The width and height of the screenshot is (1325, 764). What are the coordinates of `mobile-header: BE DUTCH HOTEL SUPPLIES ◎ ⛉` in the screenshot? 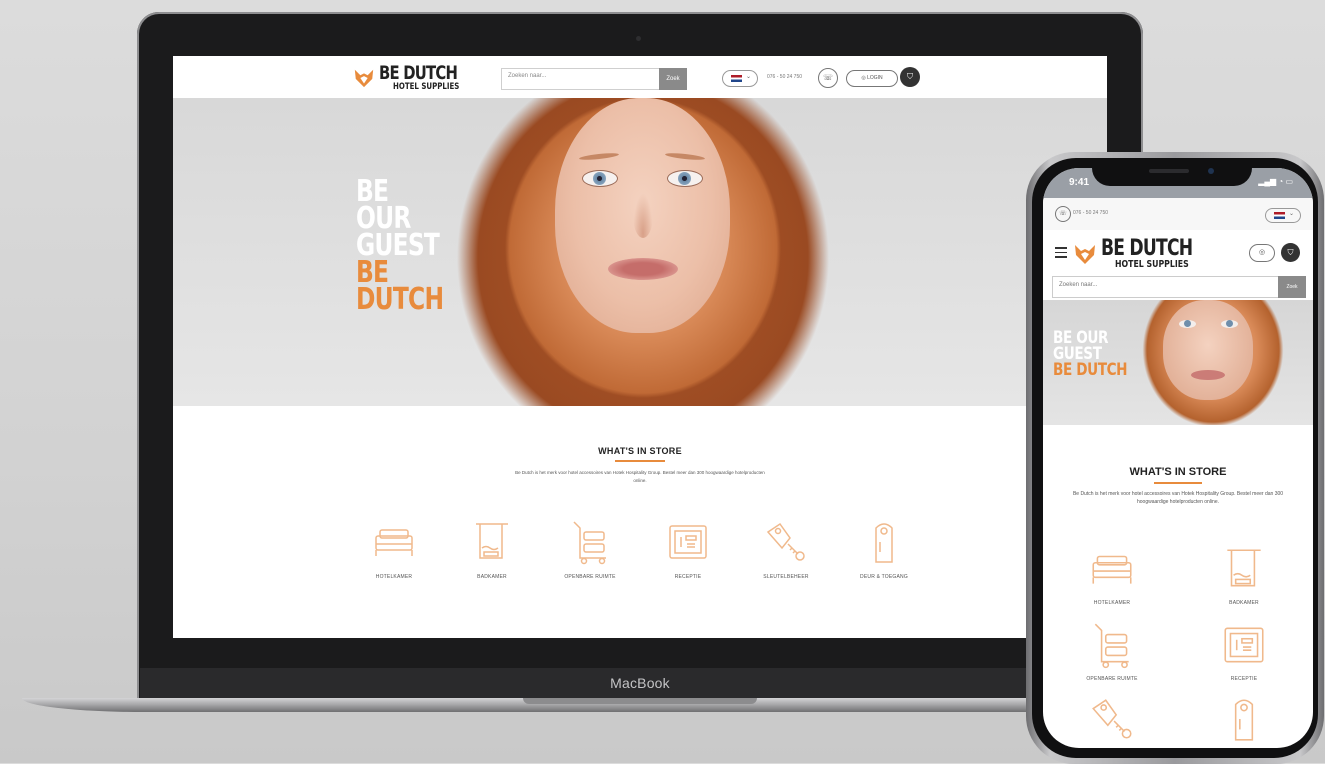 It's located at (1178, 252).